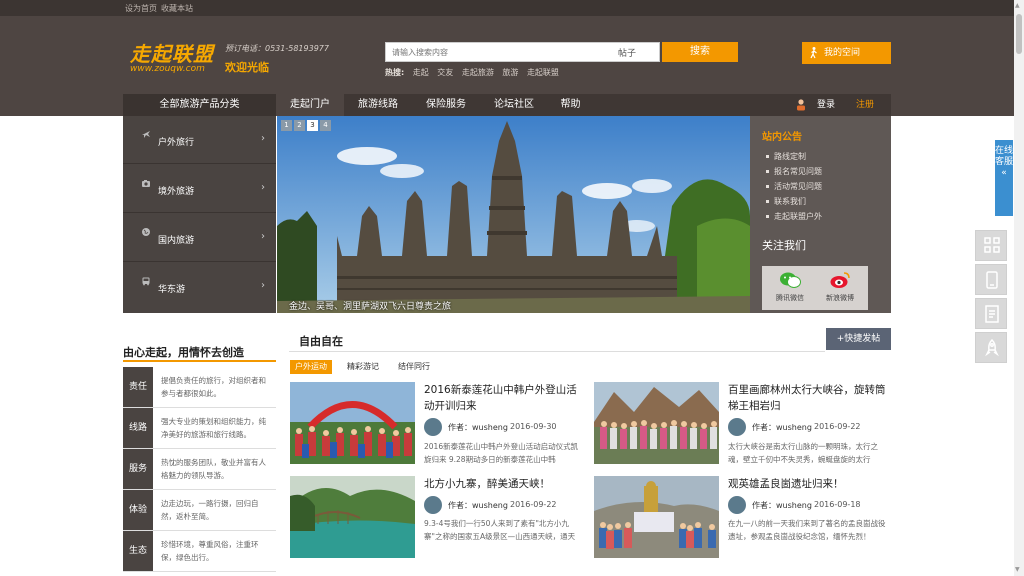 The width and height of the screenshot is (1024, 576). What do you see at coordinates (837, 504) in the screenshot?
I see `post-date: 2016-09-18` at bounding box center [837, 504].